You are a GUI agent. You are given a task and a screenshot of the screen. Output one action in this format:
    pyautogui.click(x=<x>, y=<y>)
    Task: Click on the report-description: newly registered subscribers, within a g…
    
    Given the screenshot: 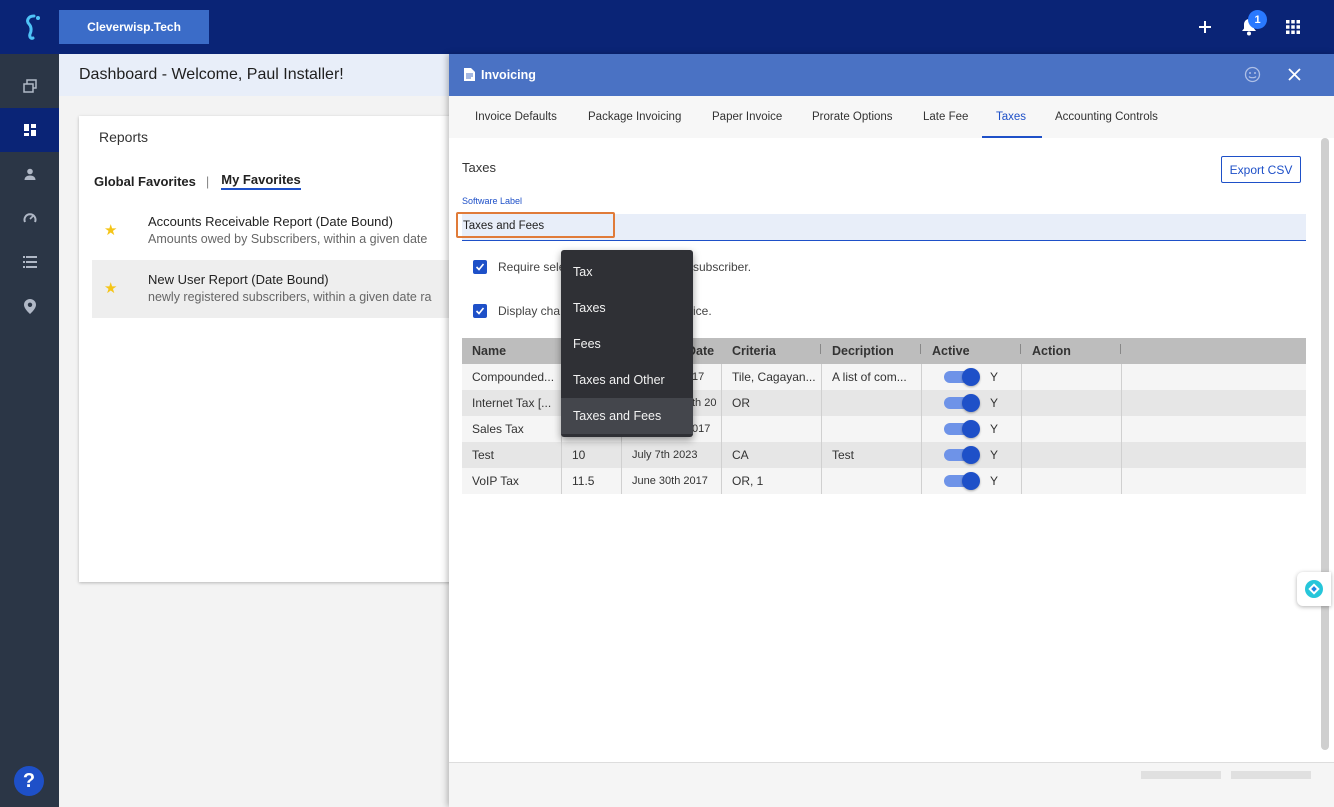 What is the action you would take?
    pyautogui.click(x=290, y=297)
    